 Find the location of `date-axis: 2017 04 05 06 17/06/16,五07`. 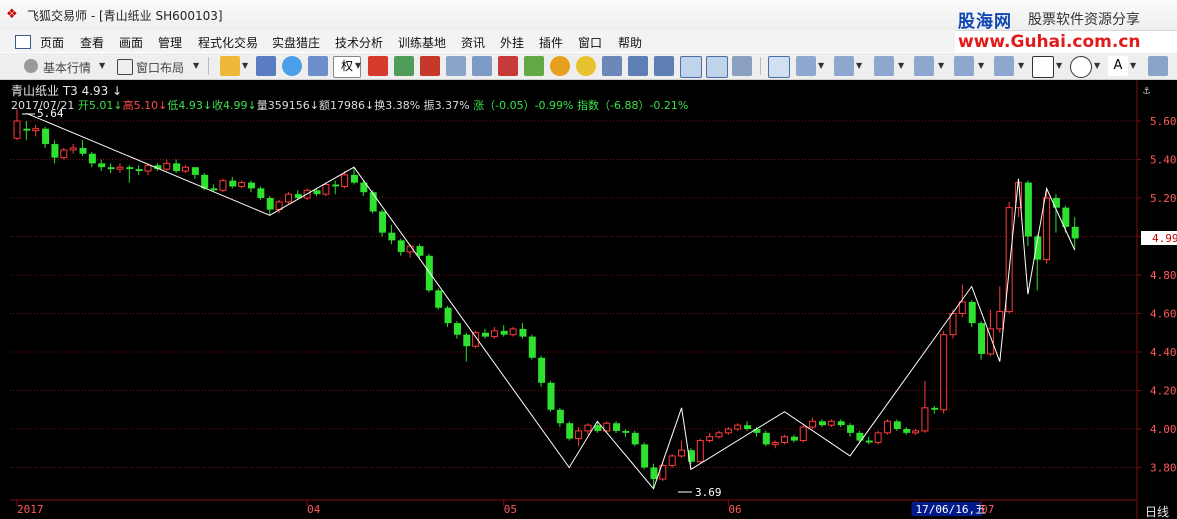

date-axis: 2017 04 05 06 17/06/16,五07 is located at coordinates (505, 508).